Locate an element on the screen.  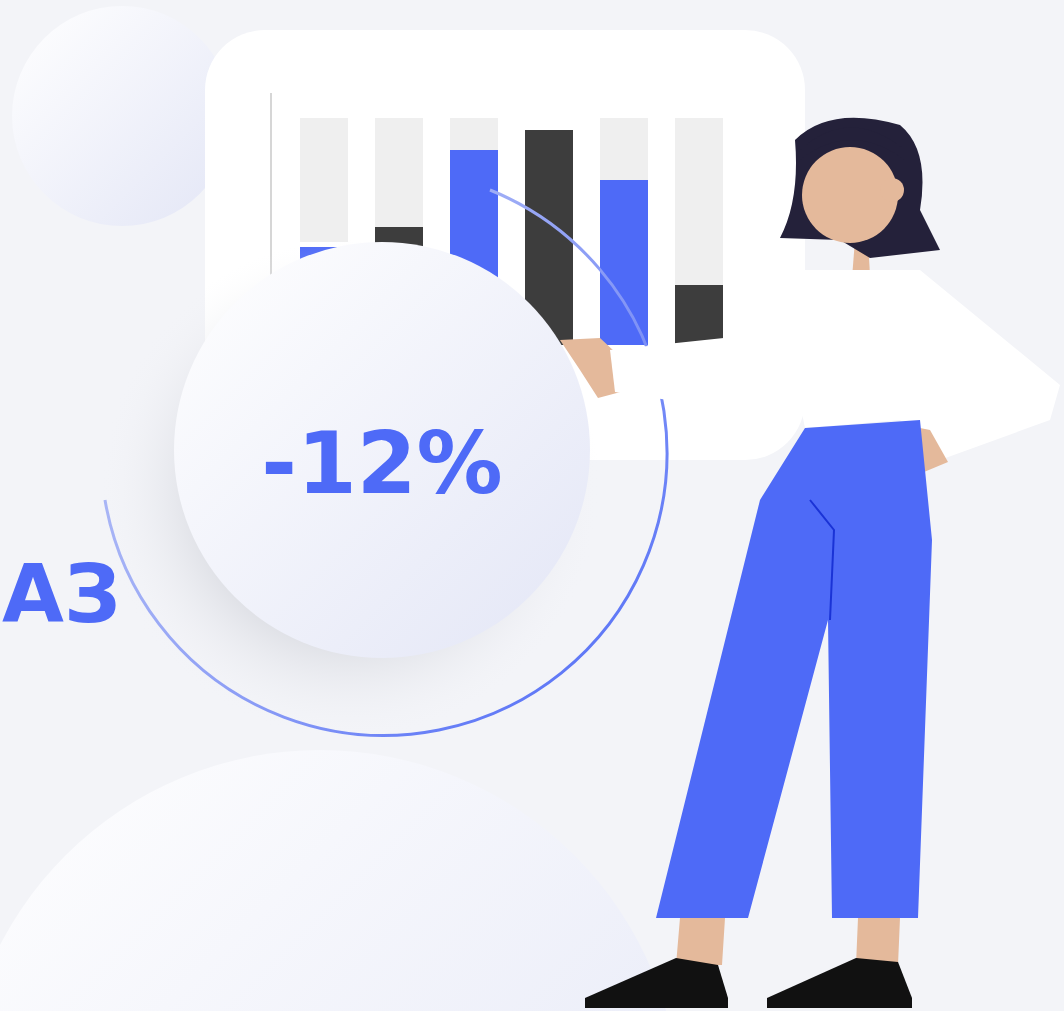
discount-value: -12% is located at coordinates (382, 463).